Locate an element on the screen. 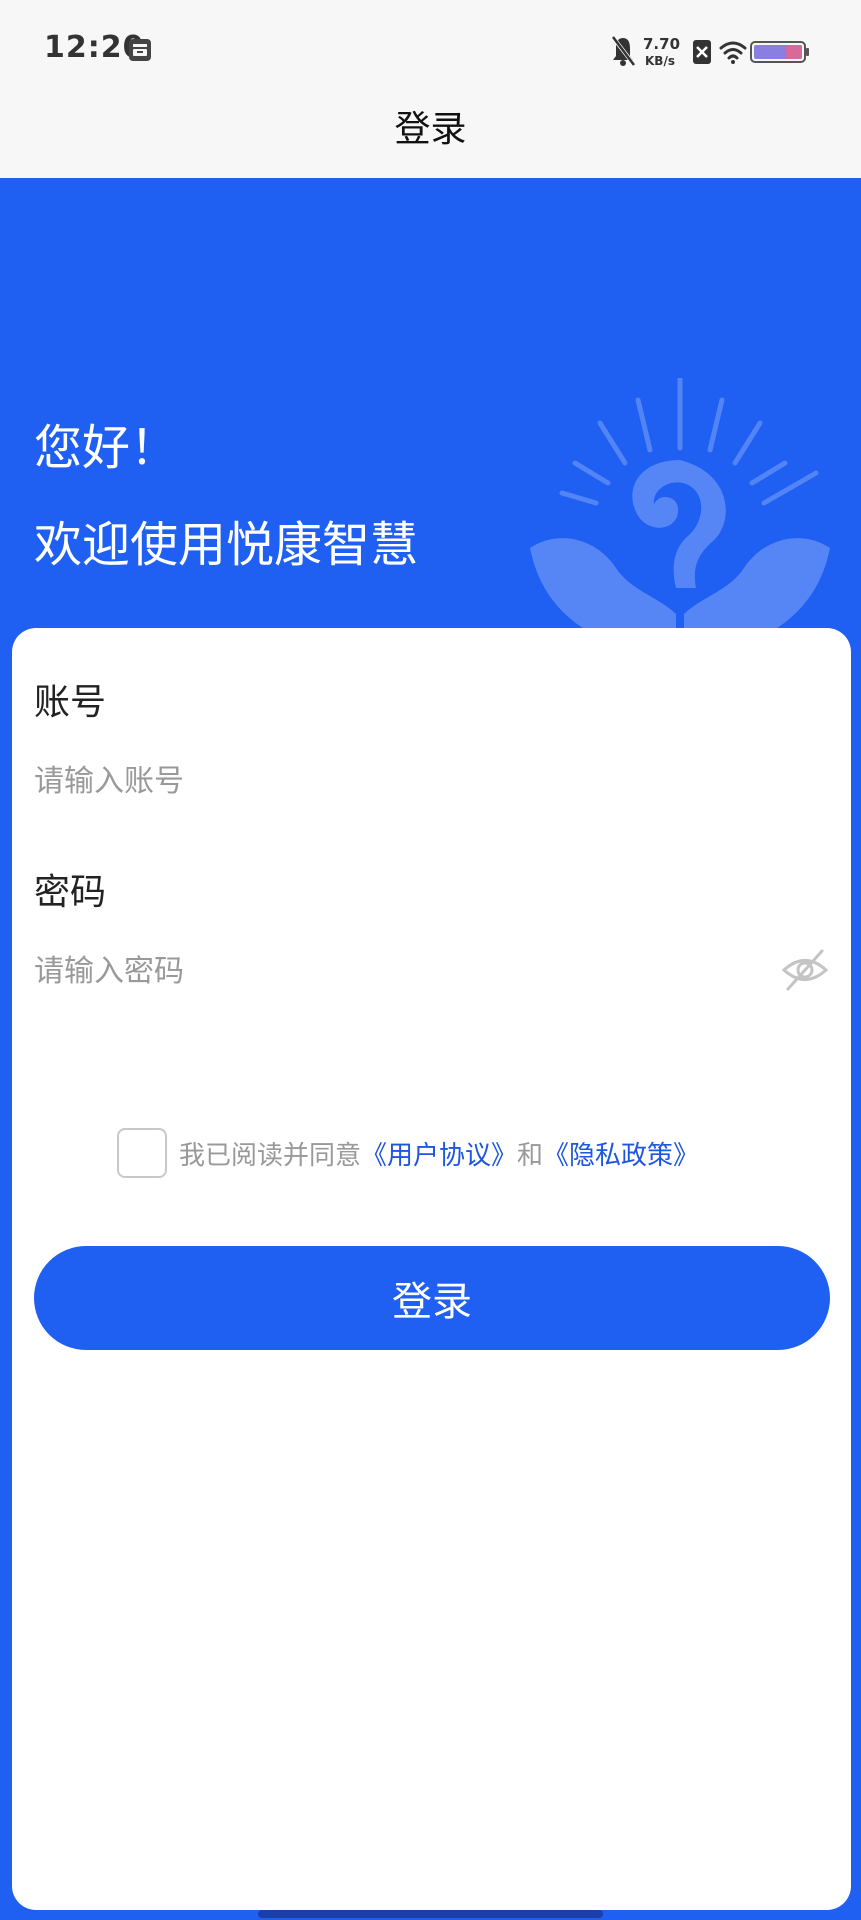  agreement-prefix: 我已阅读并同意 is located at coordinates (270, 1155).